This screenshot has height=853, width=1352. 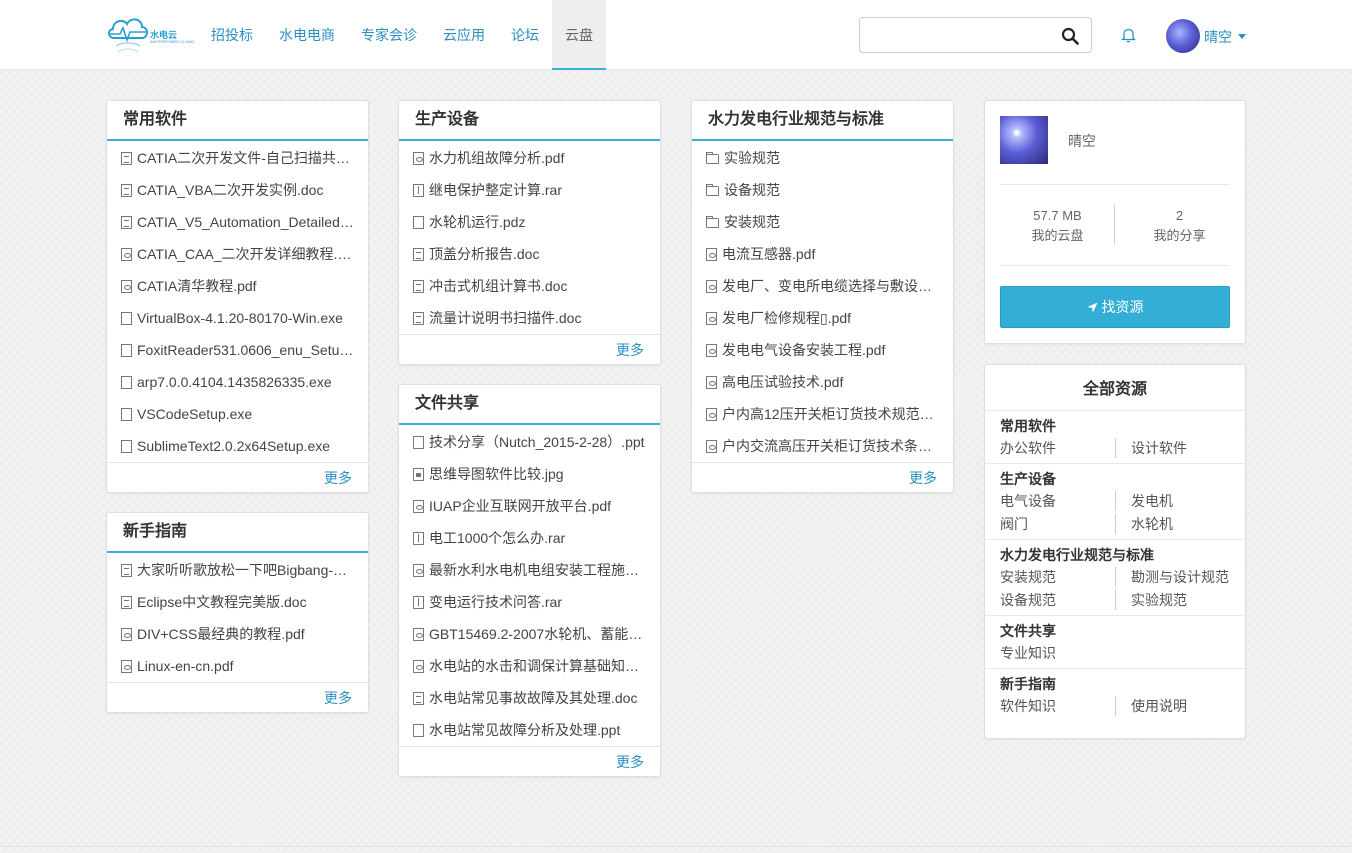 What do you see at coordinates (237, 382) in the screenshot?
I see `list-item: arp7.0.0.4104.1435826335.exe` at bounding box center [237, 382].